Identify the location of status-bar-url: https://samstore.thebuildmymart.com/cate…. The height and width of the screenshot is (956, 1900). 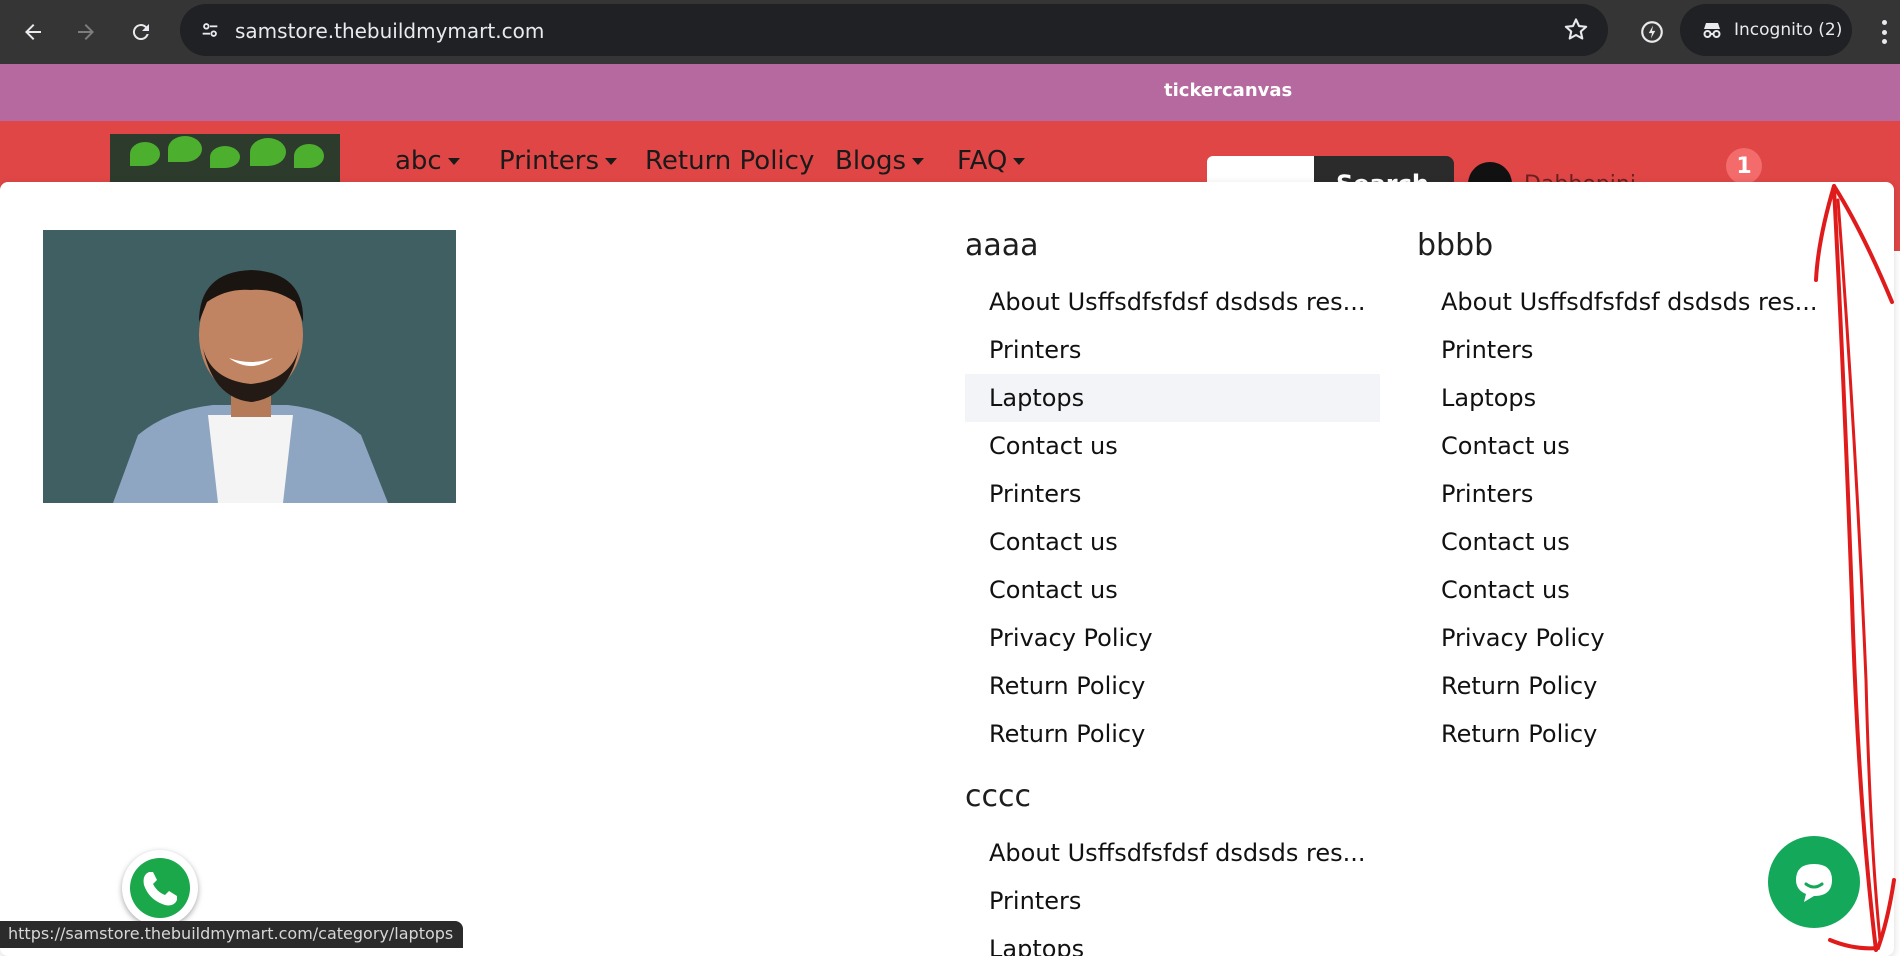
(232, 934).